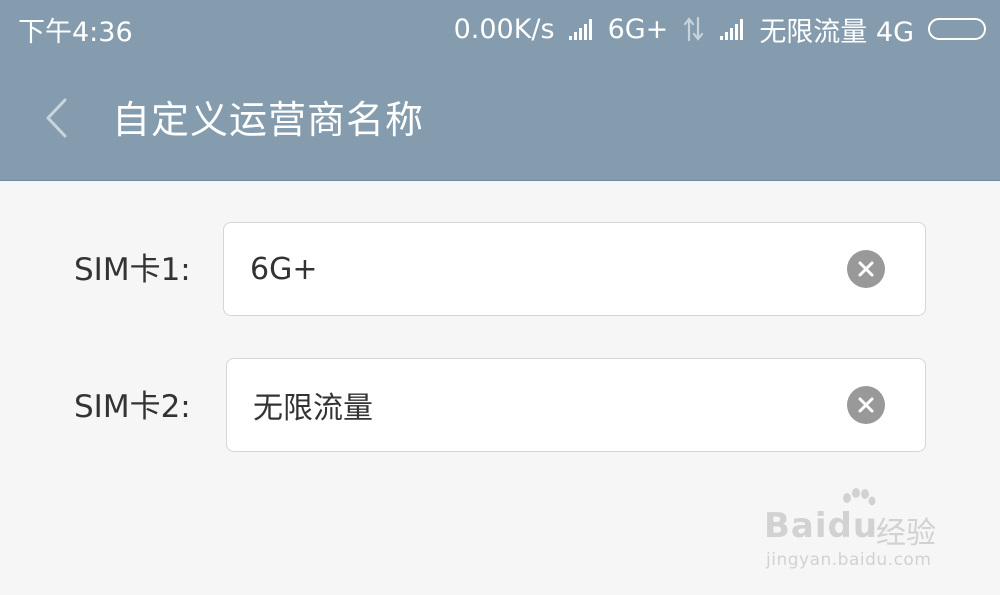 This screenshot has height=595, width=1000. I want to click on sim2-label: SIM卡2:, so click(132, 407).